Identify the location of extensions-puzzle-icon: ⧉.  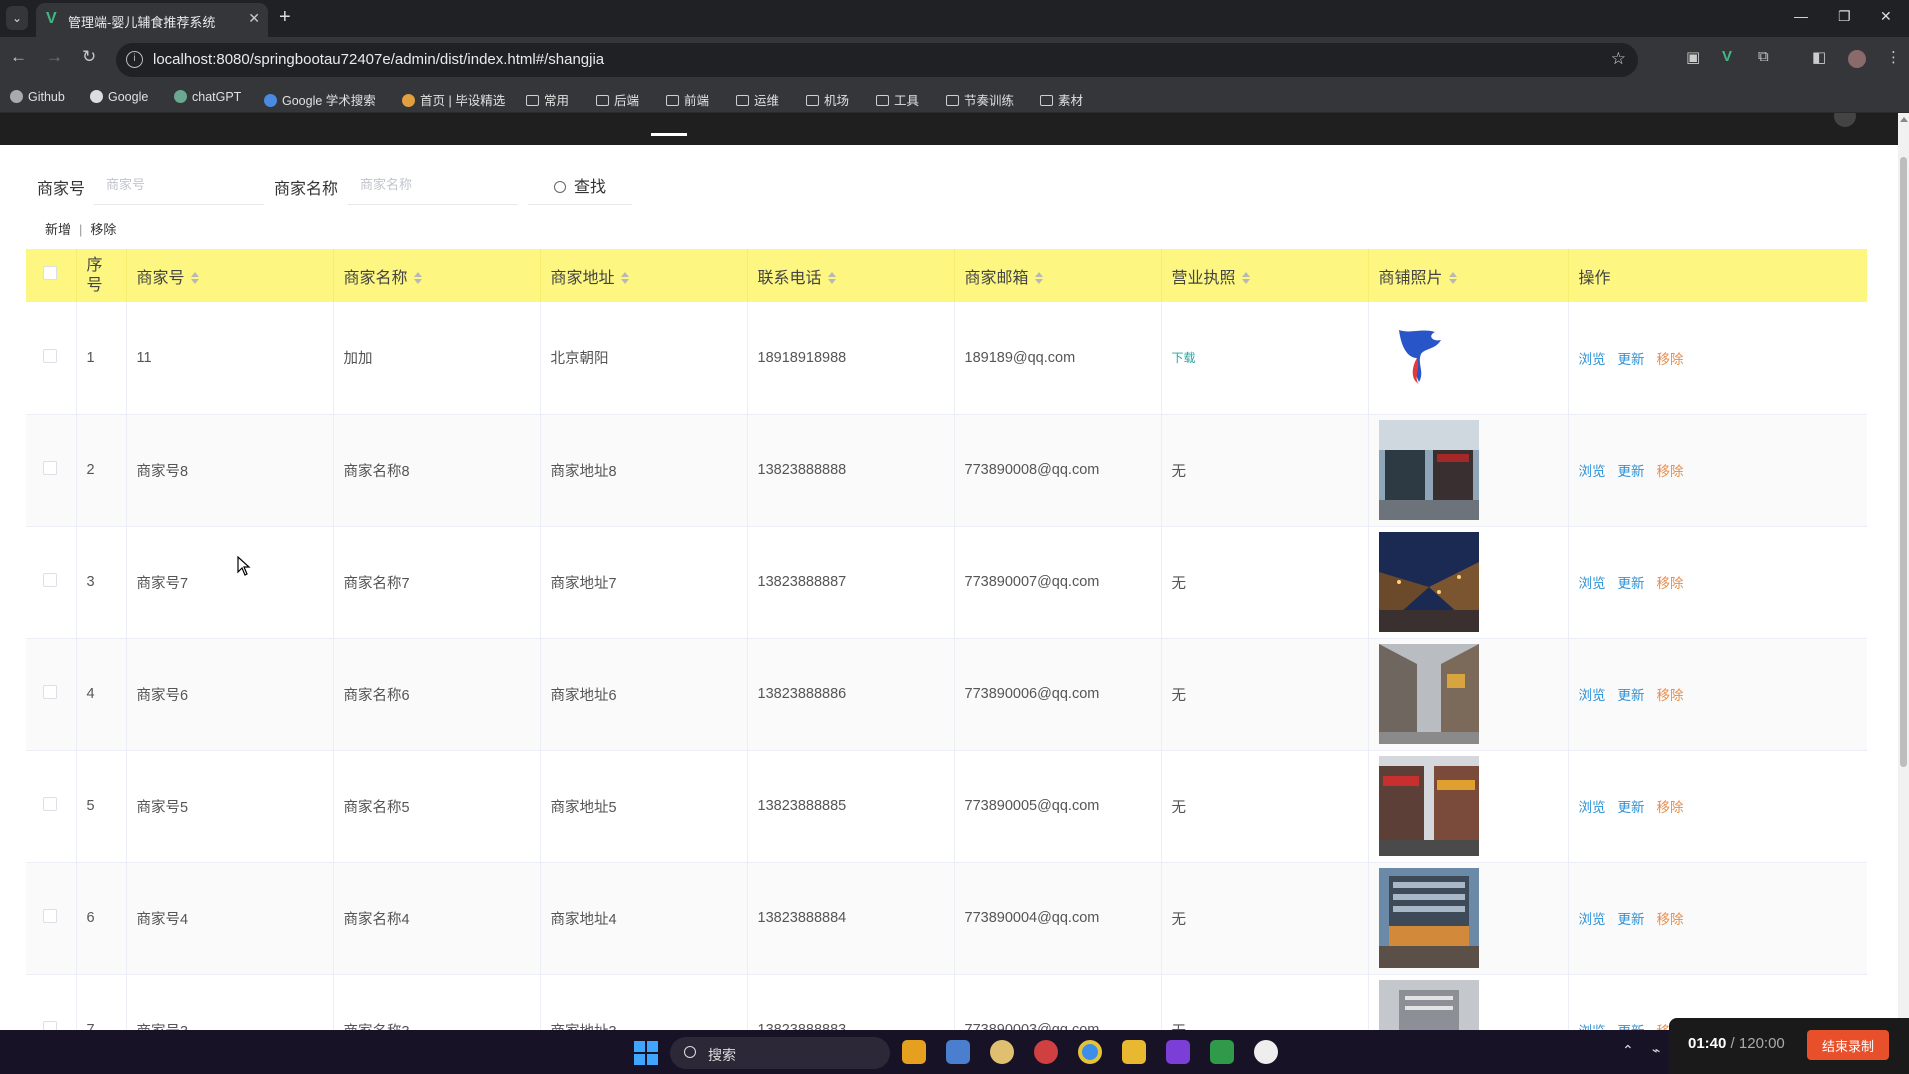
(1763, 56).